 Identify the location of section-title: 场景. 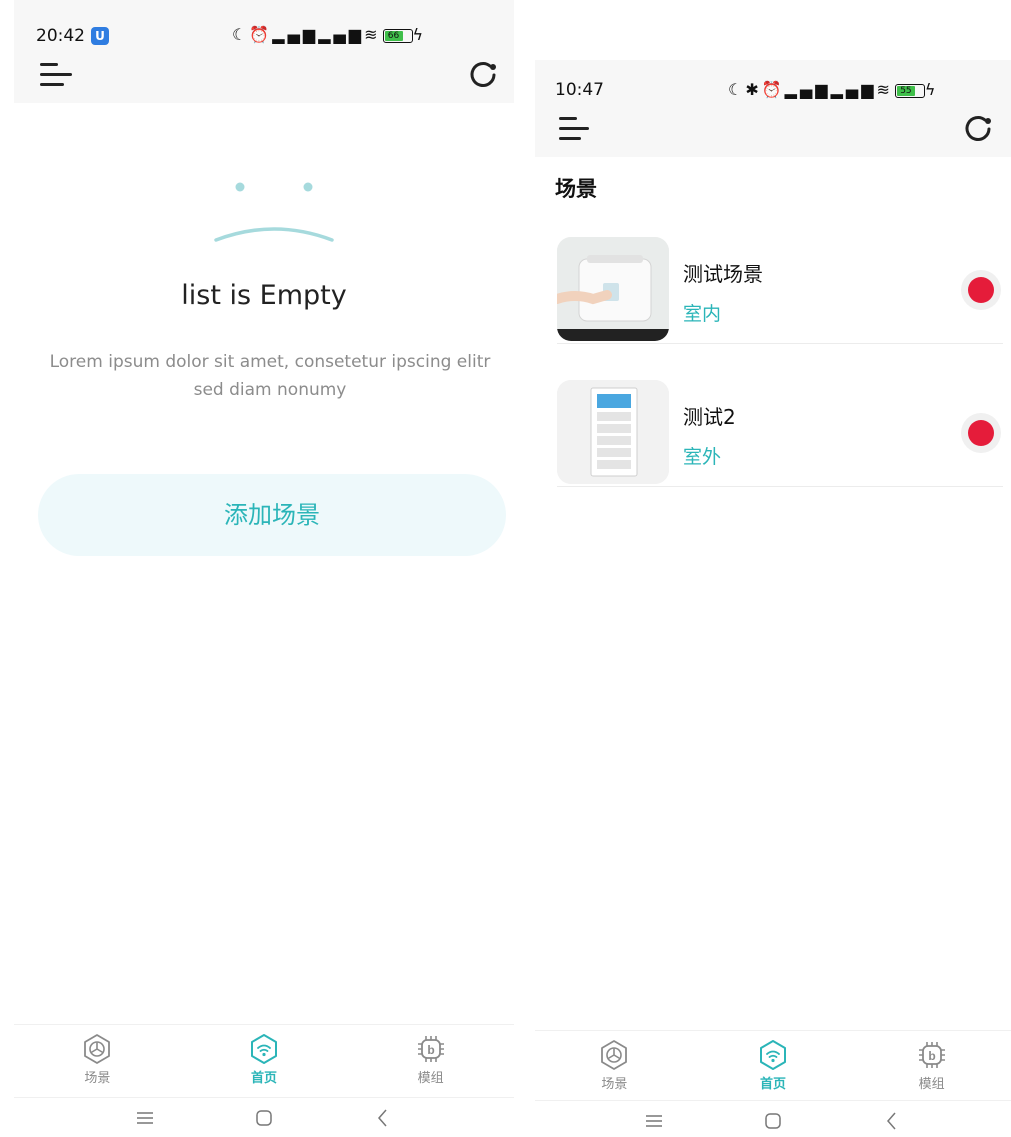
(576, 189).